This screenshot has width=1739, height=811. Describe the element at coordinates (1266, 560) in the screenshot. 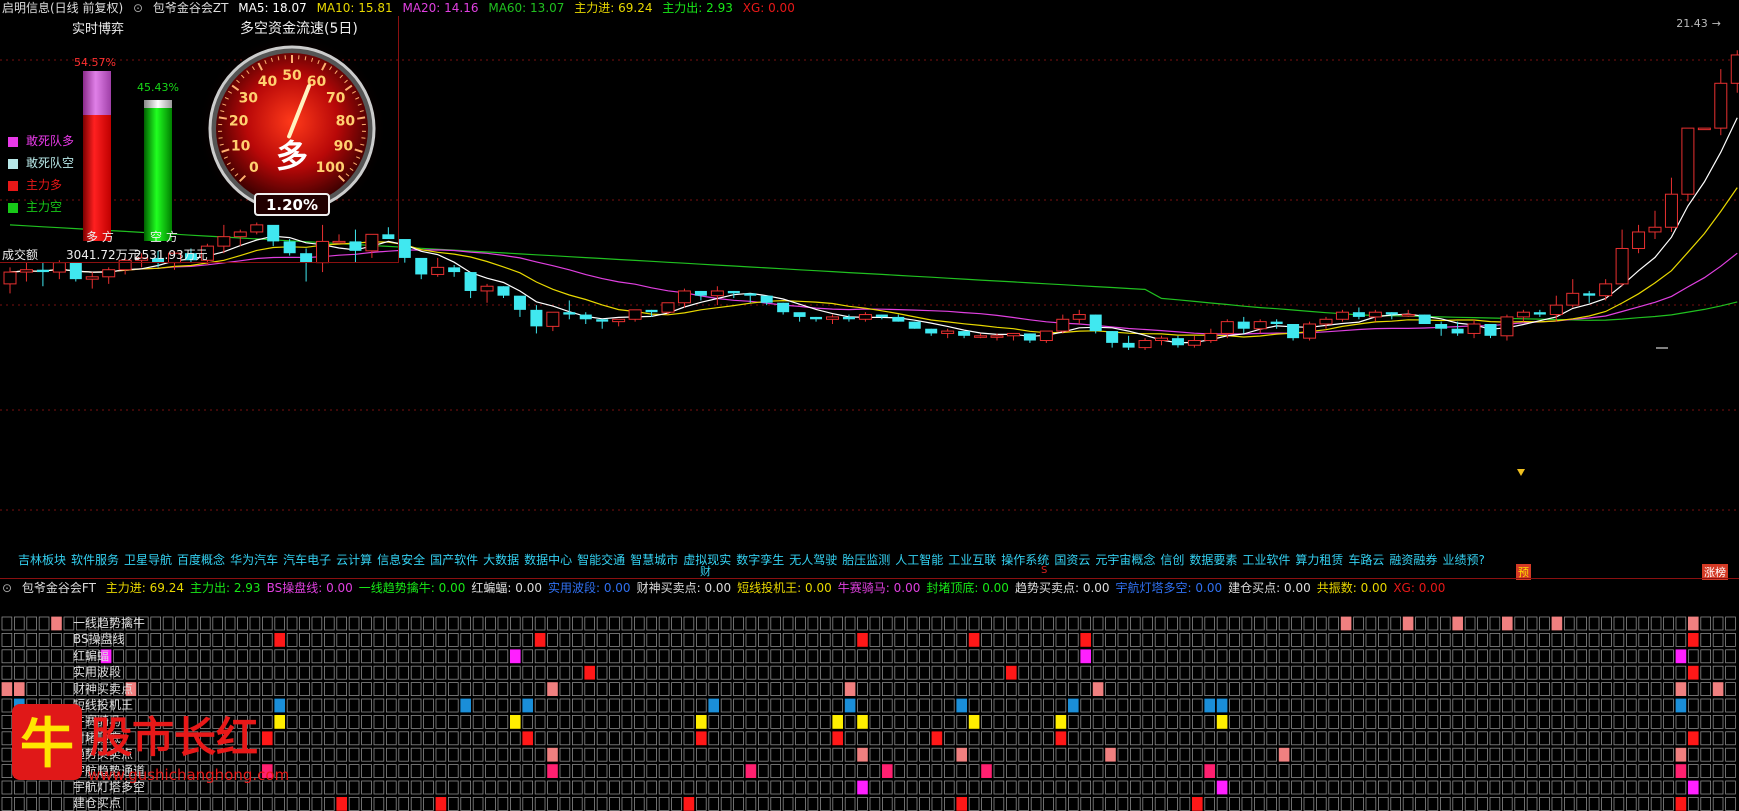

I see `sector-tag: 工业软件` at that location.